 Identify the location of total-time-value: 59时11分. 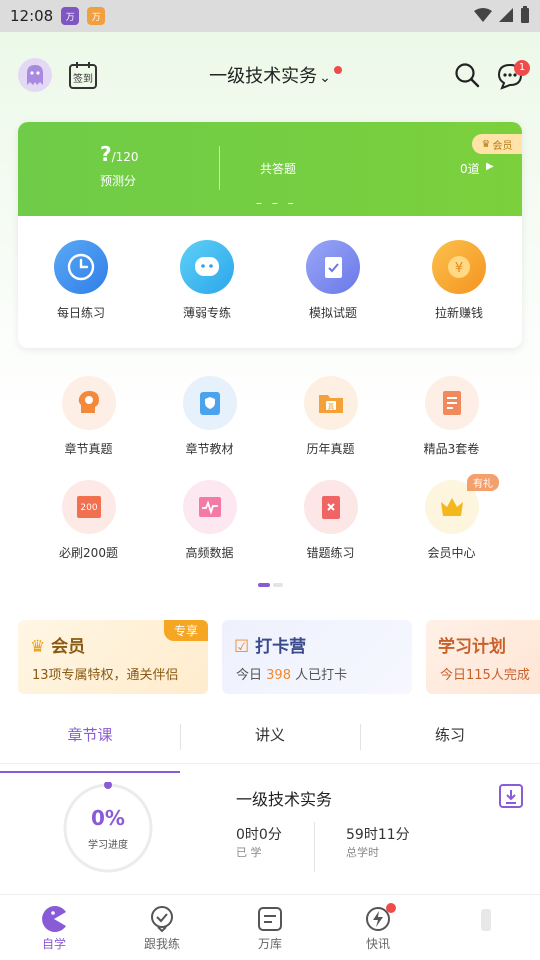
(378, 835).